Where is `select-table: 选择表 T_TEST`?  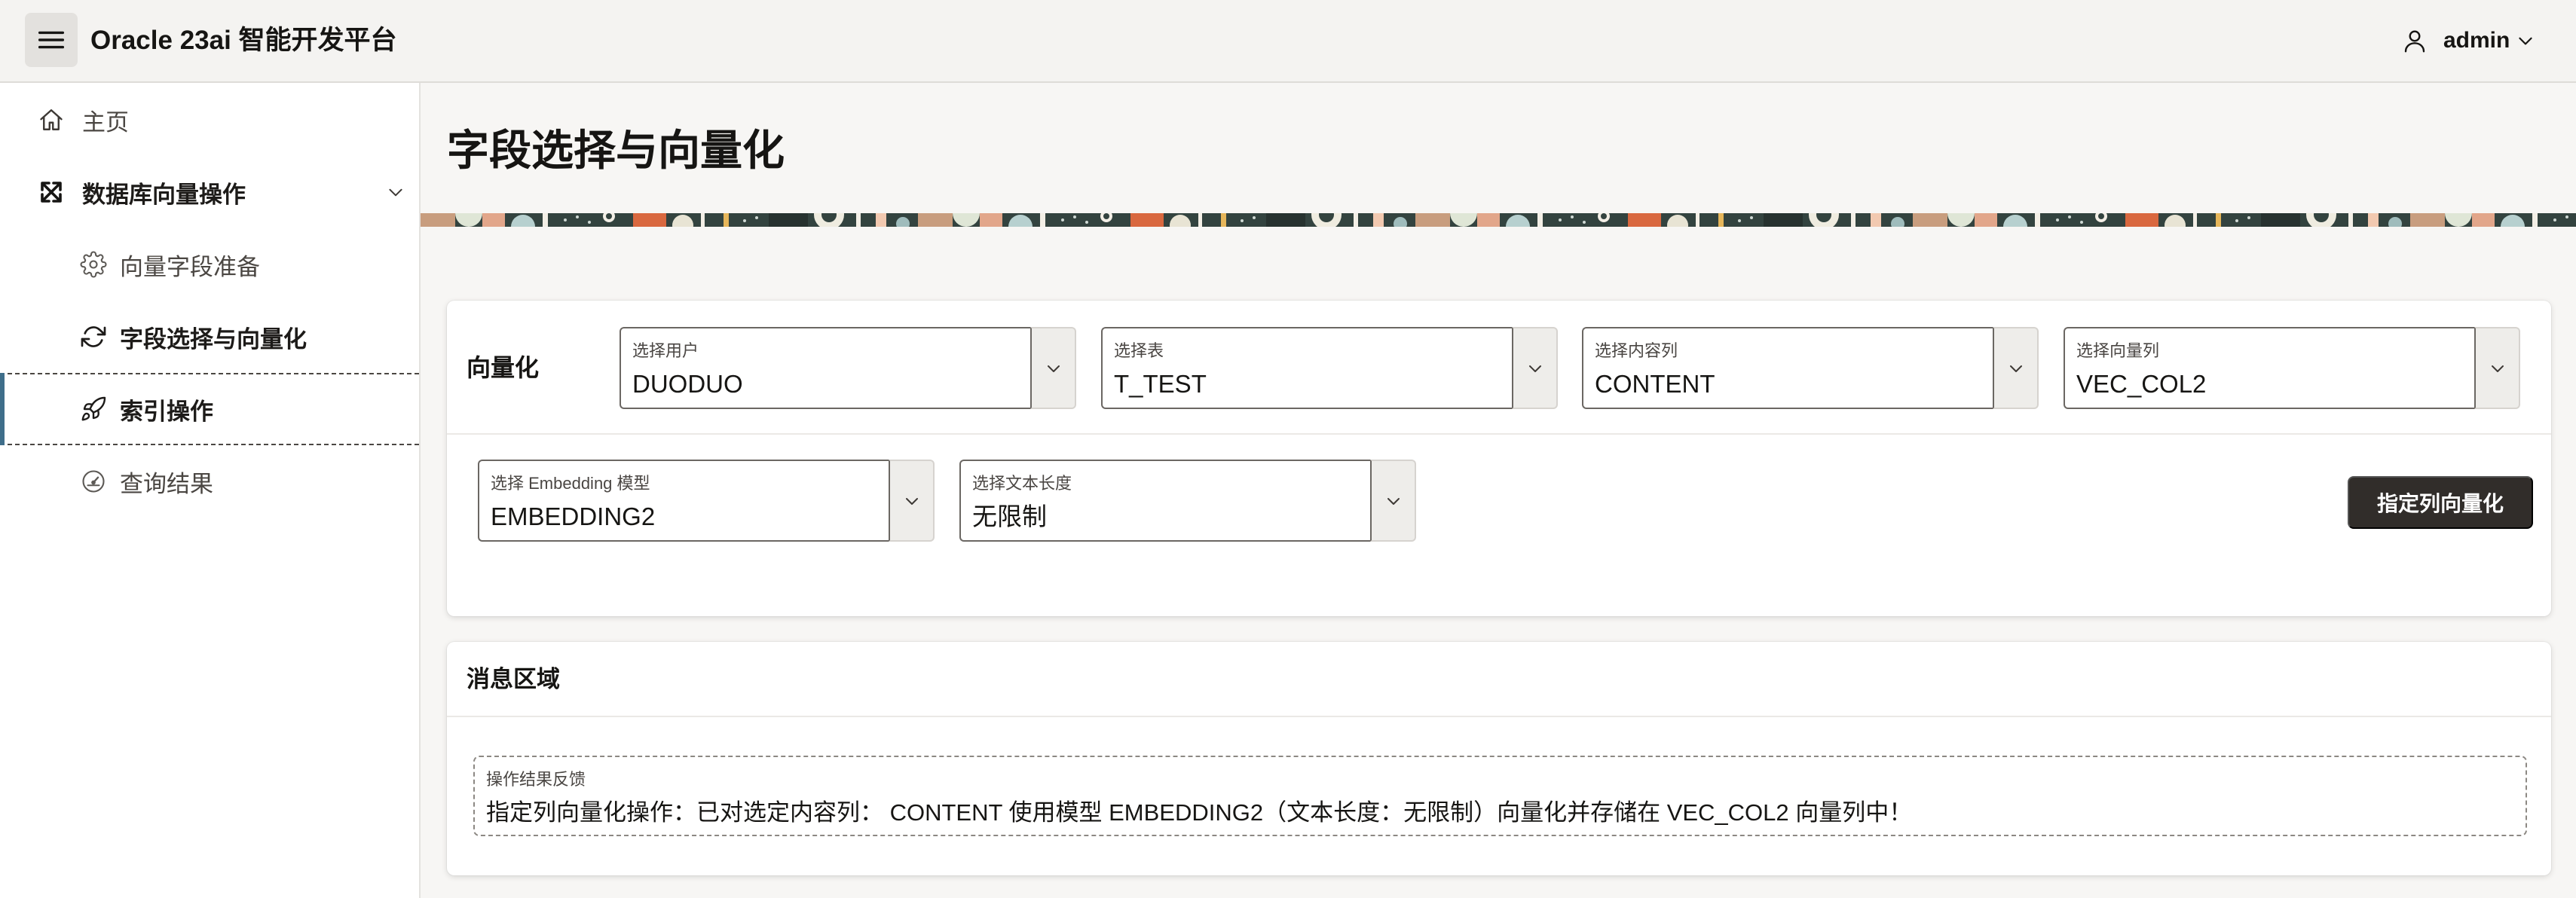 select-table: 选择表 T_TEST is located at coordinates (1329, 368).